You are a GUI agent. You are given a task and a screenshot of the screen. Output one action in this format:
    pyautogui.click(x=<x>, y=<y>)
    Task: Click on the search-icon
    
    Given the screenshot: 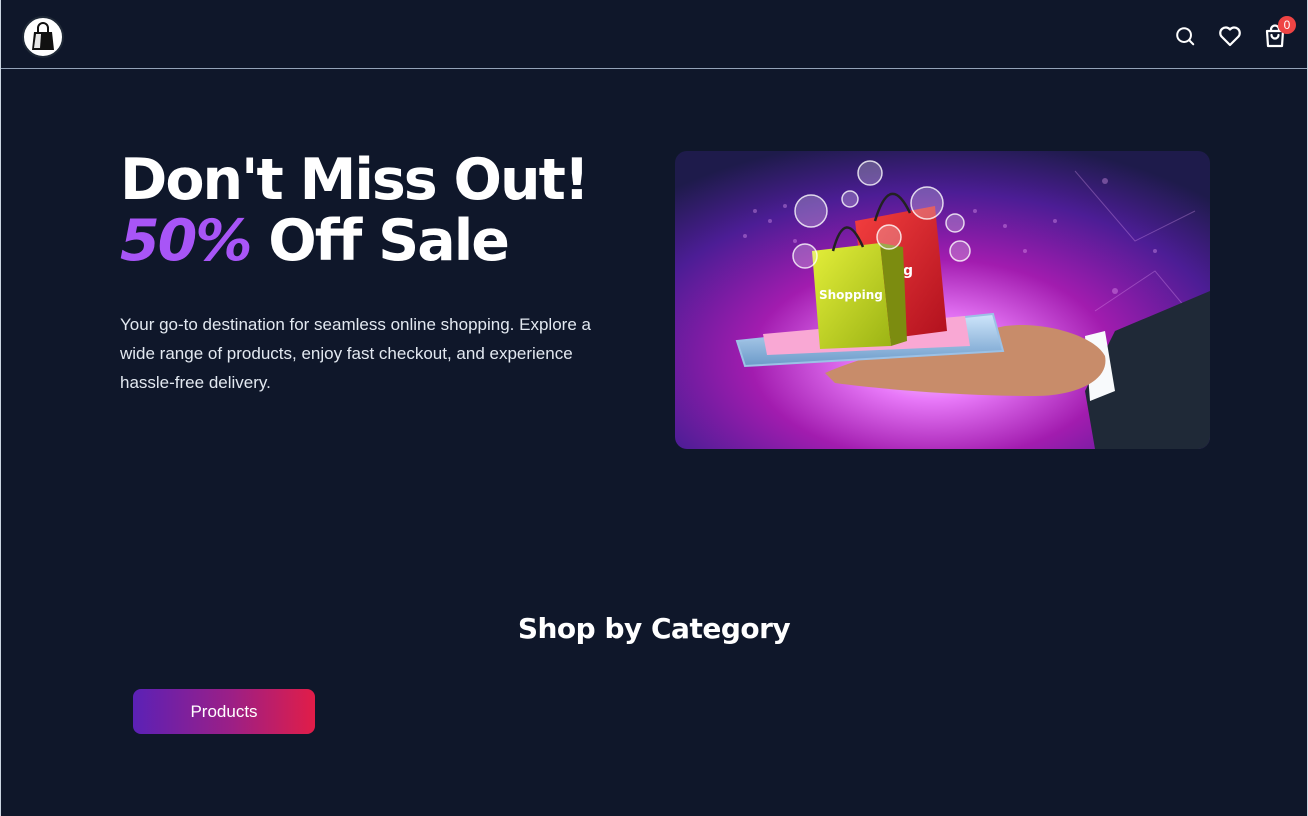 What is the action you would take?
    pyautogui.click(x=1184, y=35)
    